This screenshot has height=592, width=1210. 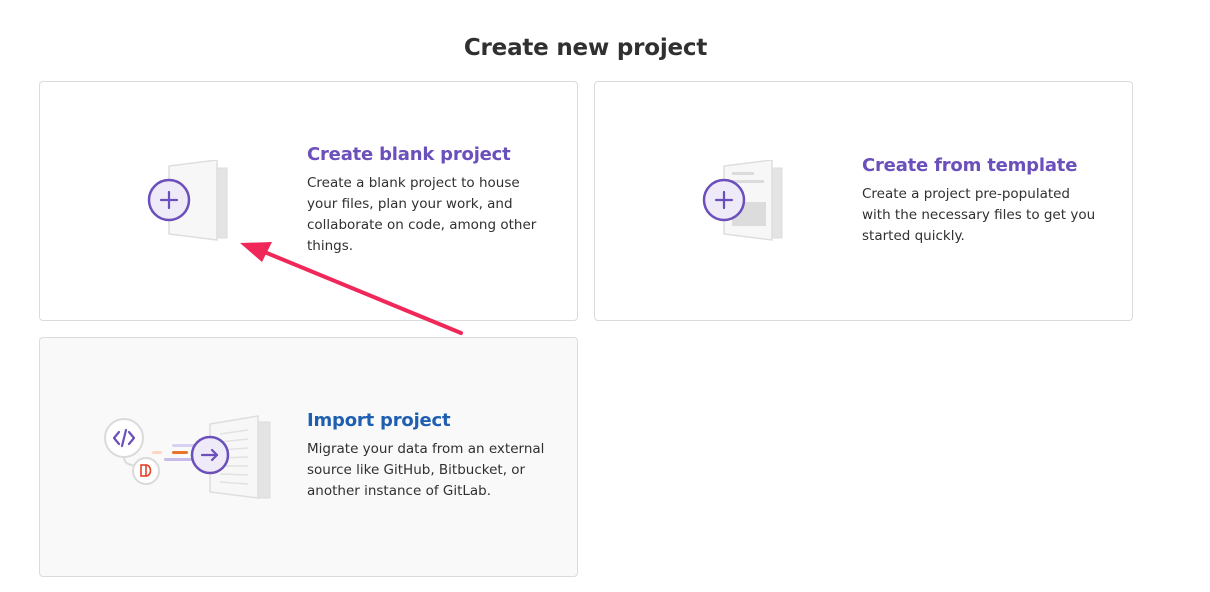 I want to click on page-title: Create new project, so click(x=585, y=48).